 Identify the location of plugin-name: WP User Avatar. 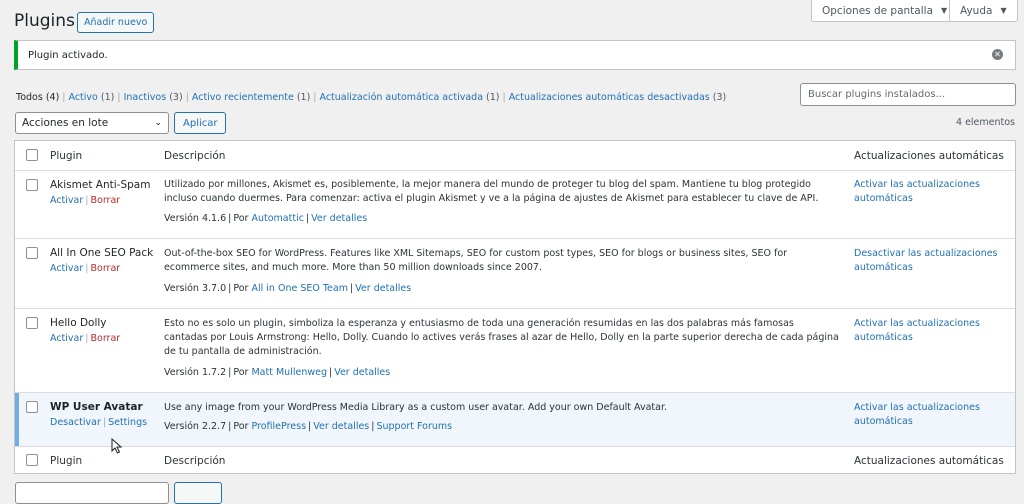
(96, 407).